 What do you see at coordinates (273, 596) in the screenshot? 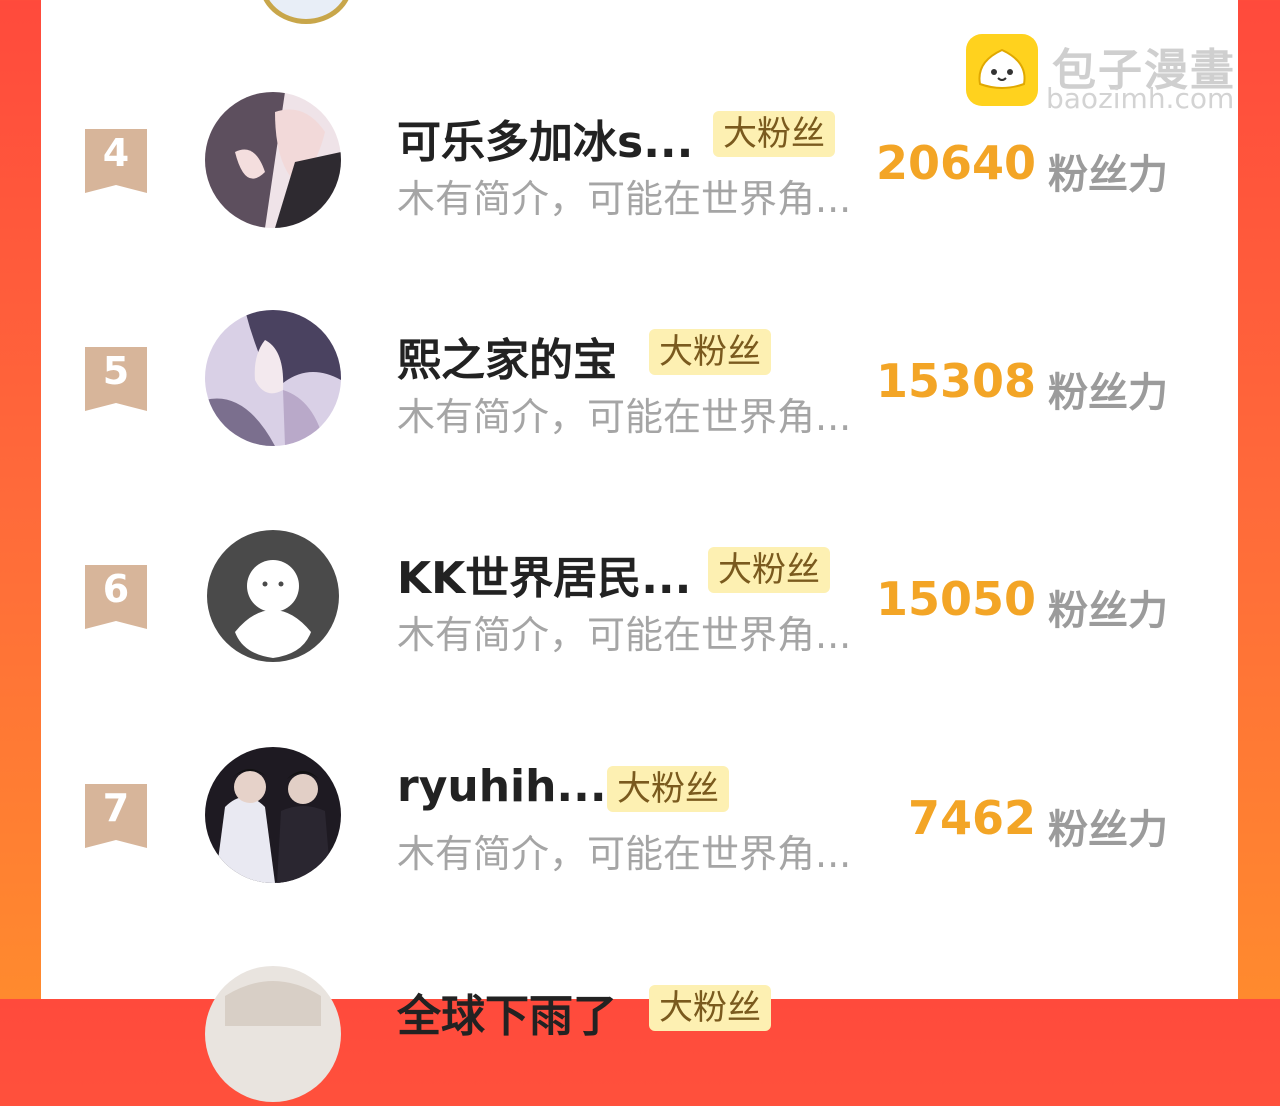
I see `default-avatar-icon` at bounding box center [273, 596].